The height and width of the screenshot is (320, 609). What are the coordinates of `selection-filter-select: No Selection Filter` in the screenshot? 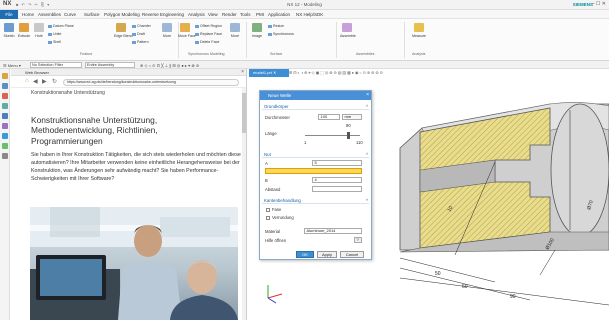 It's located at (56, 65).